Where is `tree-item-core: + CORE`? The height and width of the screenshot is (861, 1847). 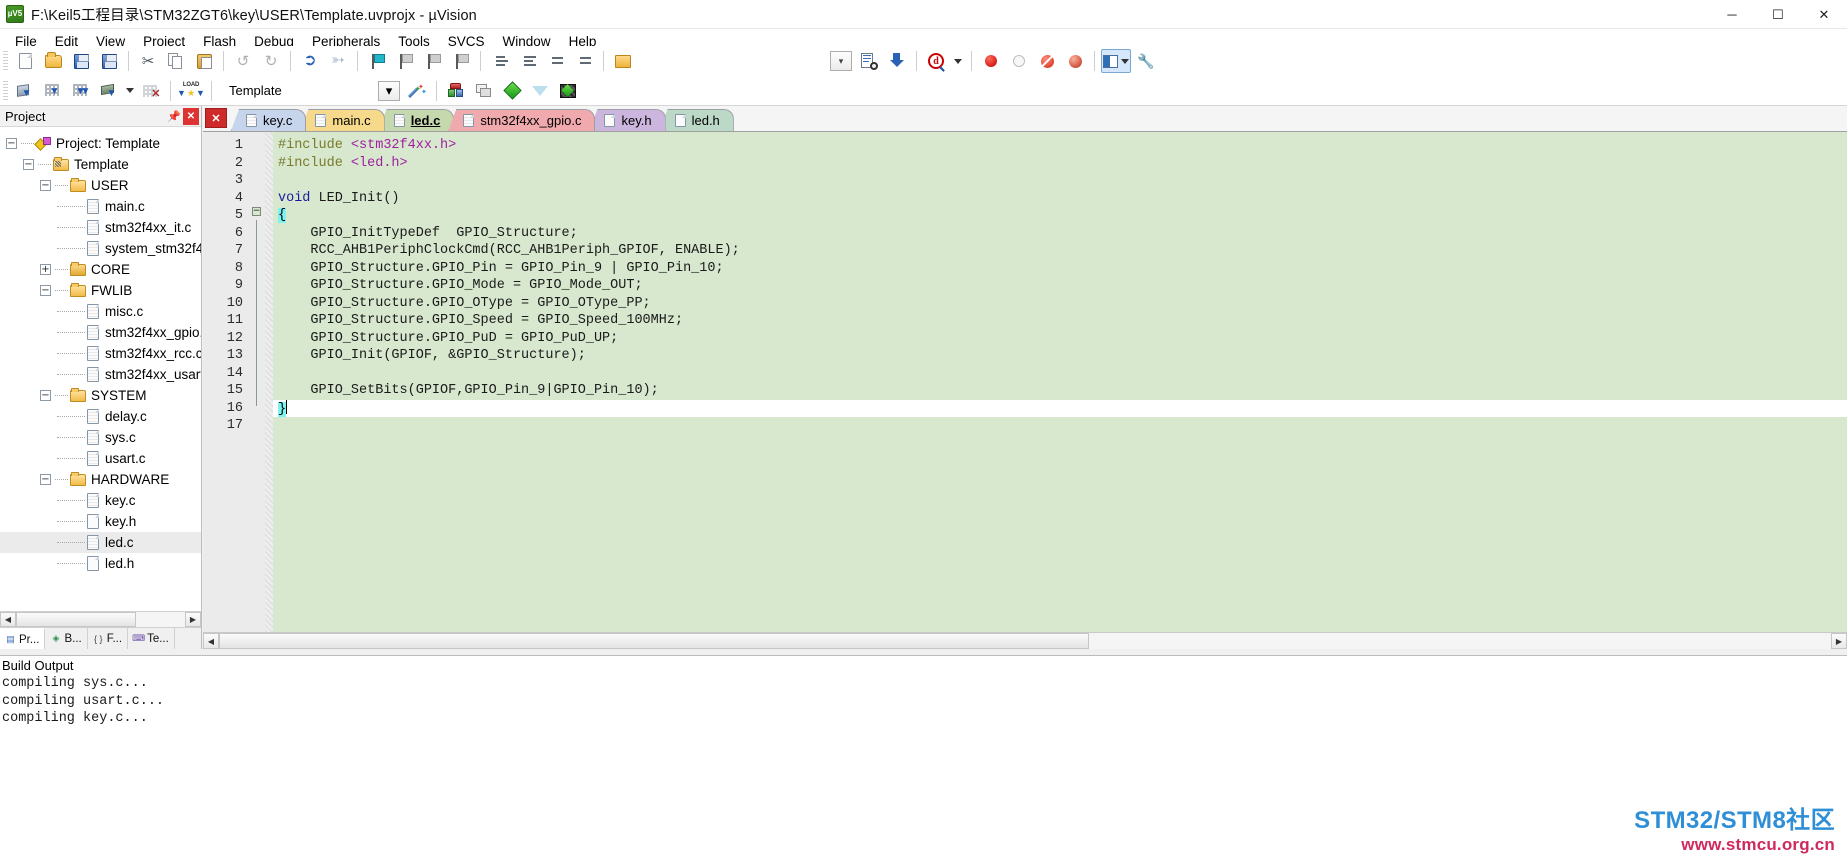 tree-item-core: + CORE is located at coordinates (100, 269).